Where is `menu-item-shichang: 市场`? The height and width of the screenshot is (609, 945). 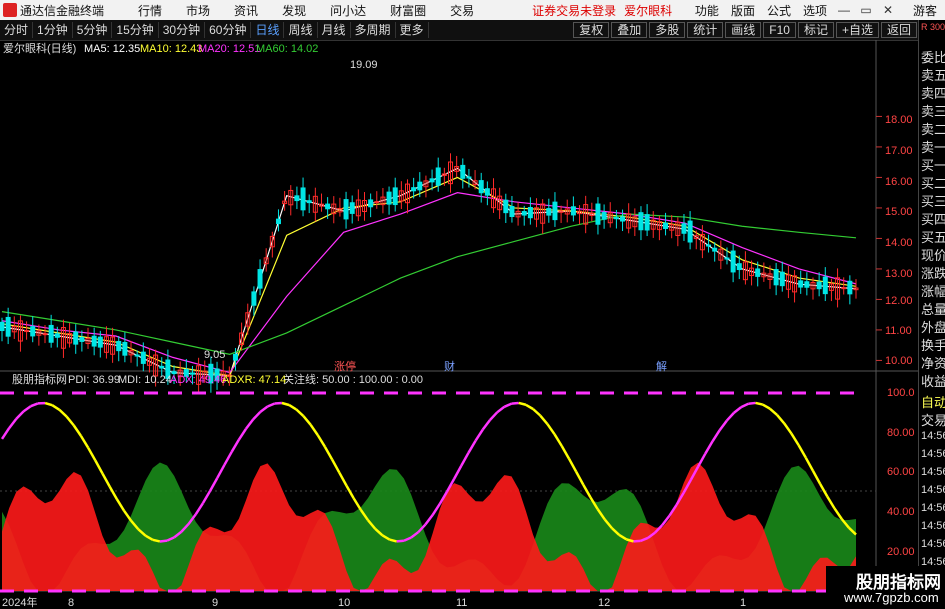 menu-item-shichang: 市场 is located at coordinates (198, 10).